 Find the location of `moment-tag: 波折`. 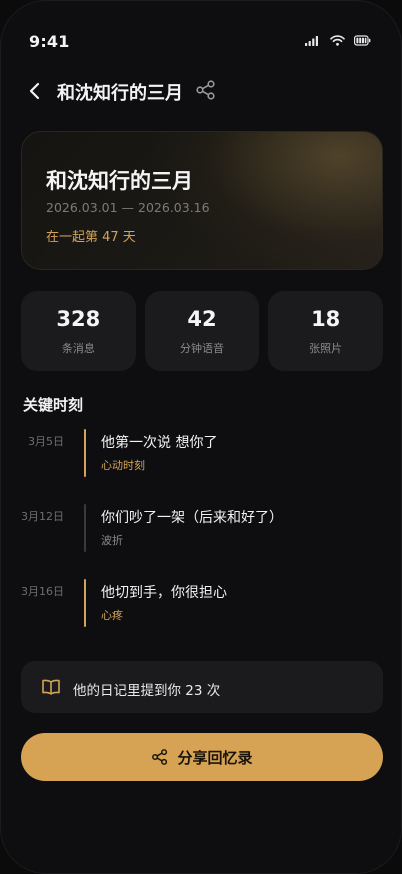

moment-tag: 波折 is located at coordinates (112, 540).